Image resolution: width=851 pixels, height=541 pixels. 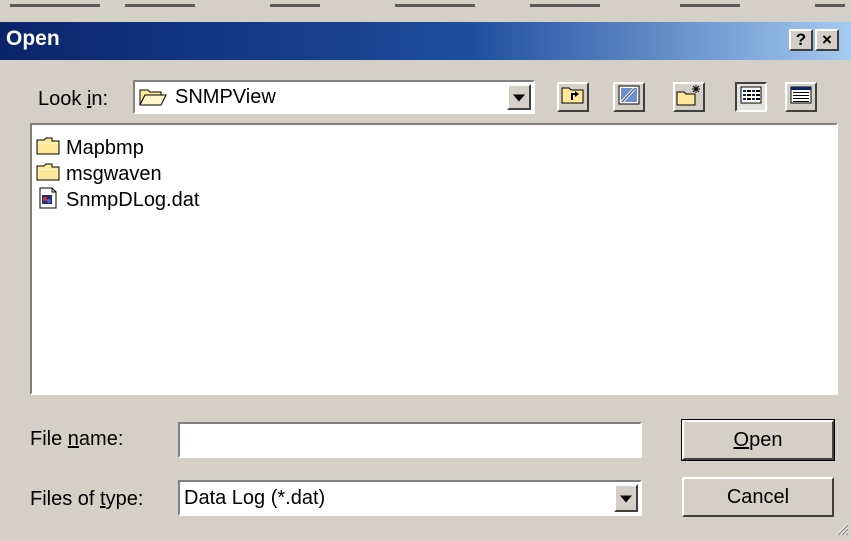 What do you see at coordinates (519, 97) in the screenshot?
I see `look-in-dropdown-button` at bounding box center [519, 97].